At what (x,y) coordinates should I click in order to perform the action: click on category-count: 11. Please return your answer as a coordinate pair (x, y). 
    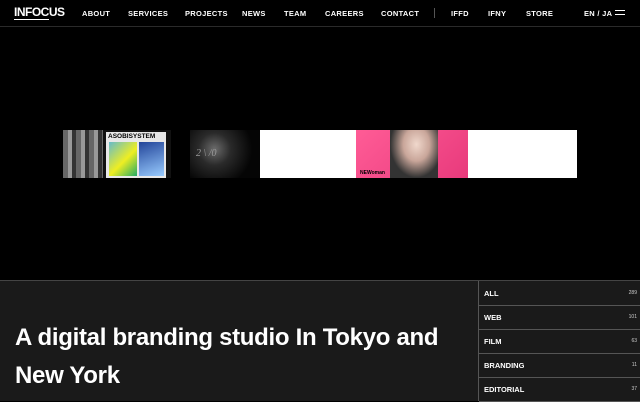
    Looking at the image, I should click on (634, 365).